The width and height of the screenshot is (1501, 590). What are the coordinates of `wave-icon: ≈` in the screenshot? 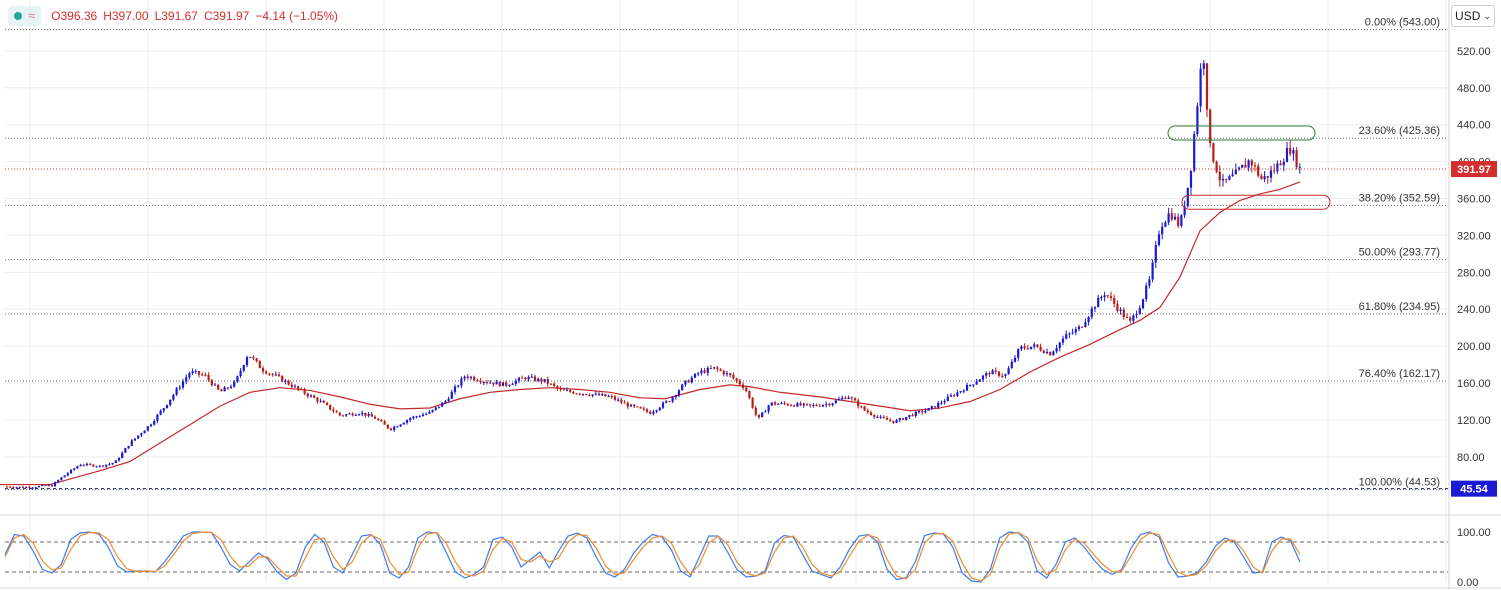 It's located at (32, 15).